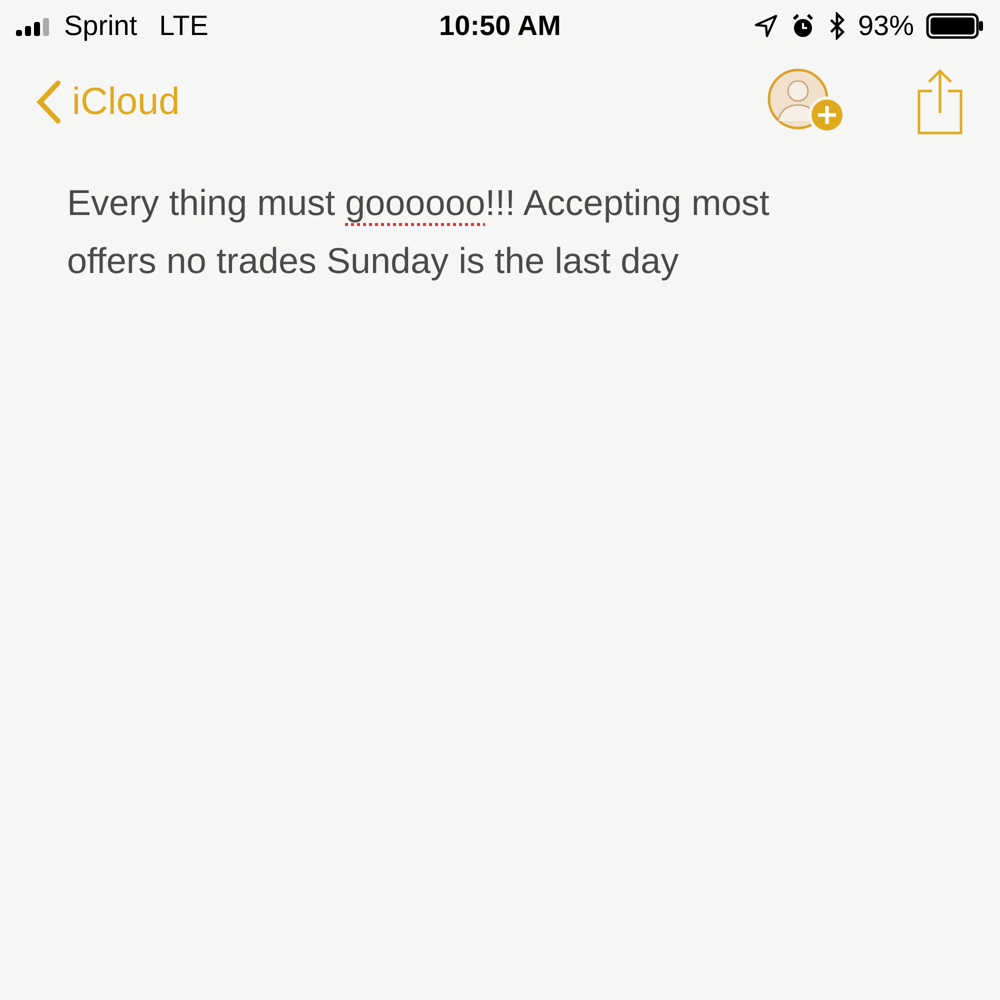 The height and width of the screenshot is (1000, 1000). What do you see at coordinates (500, 26) in the screenshot?
I see `clock-time: 10:50 AM` at bounding box center [500, 26].